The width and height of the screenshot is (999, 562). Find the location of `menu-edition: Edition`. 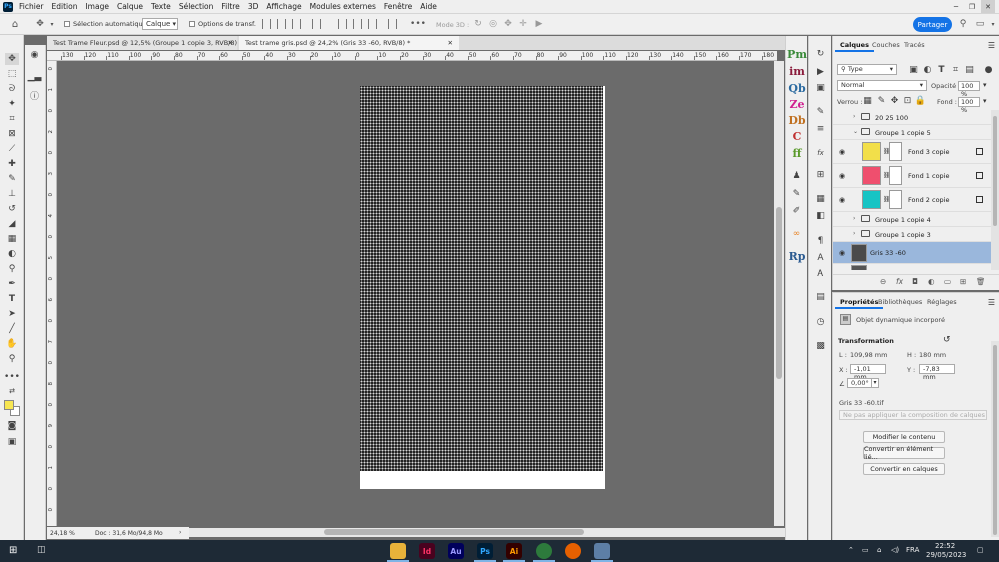

menu-edition: Edition is located at coordinates (65, 6).